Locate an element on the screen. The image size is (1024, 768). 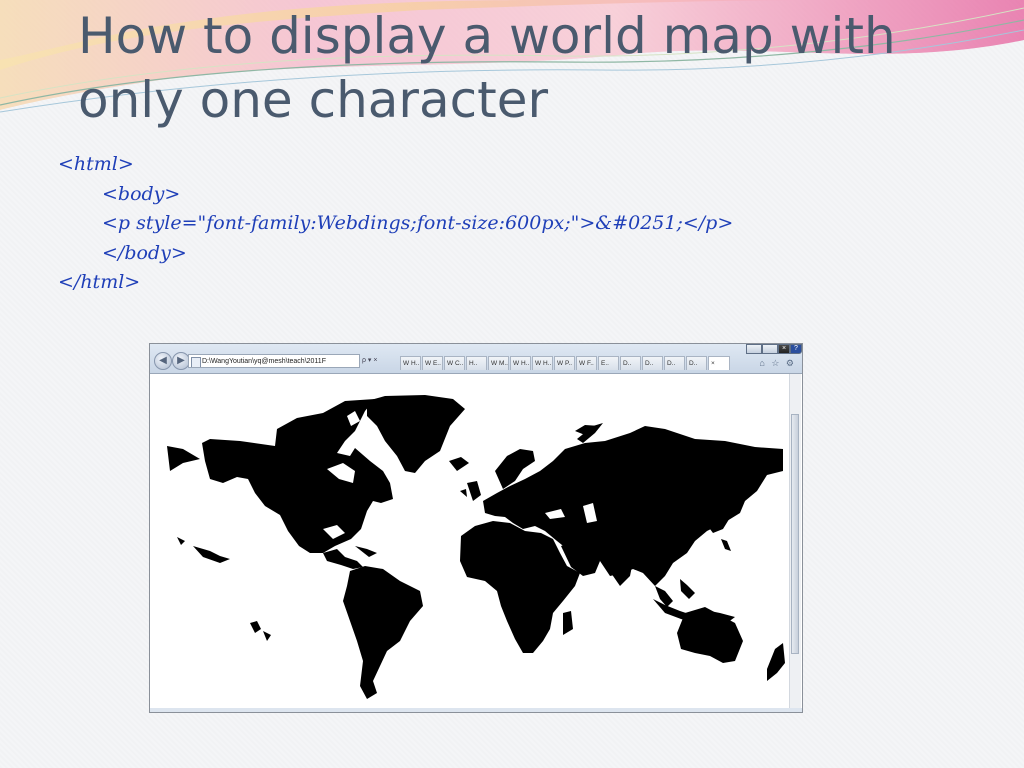
map-region-north-america is located at coordinates (297, 476).